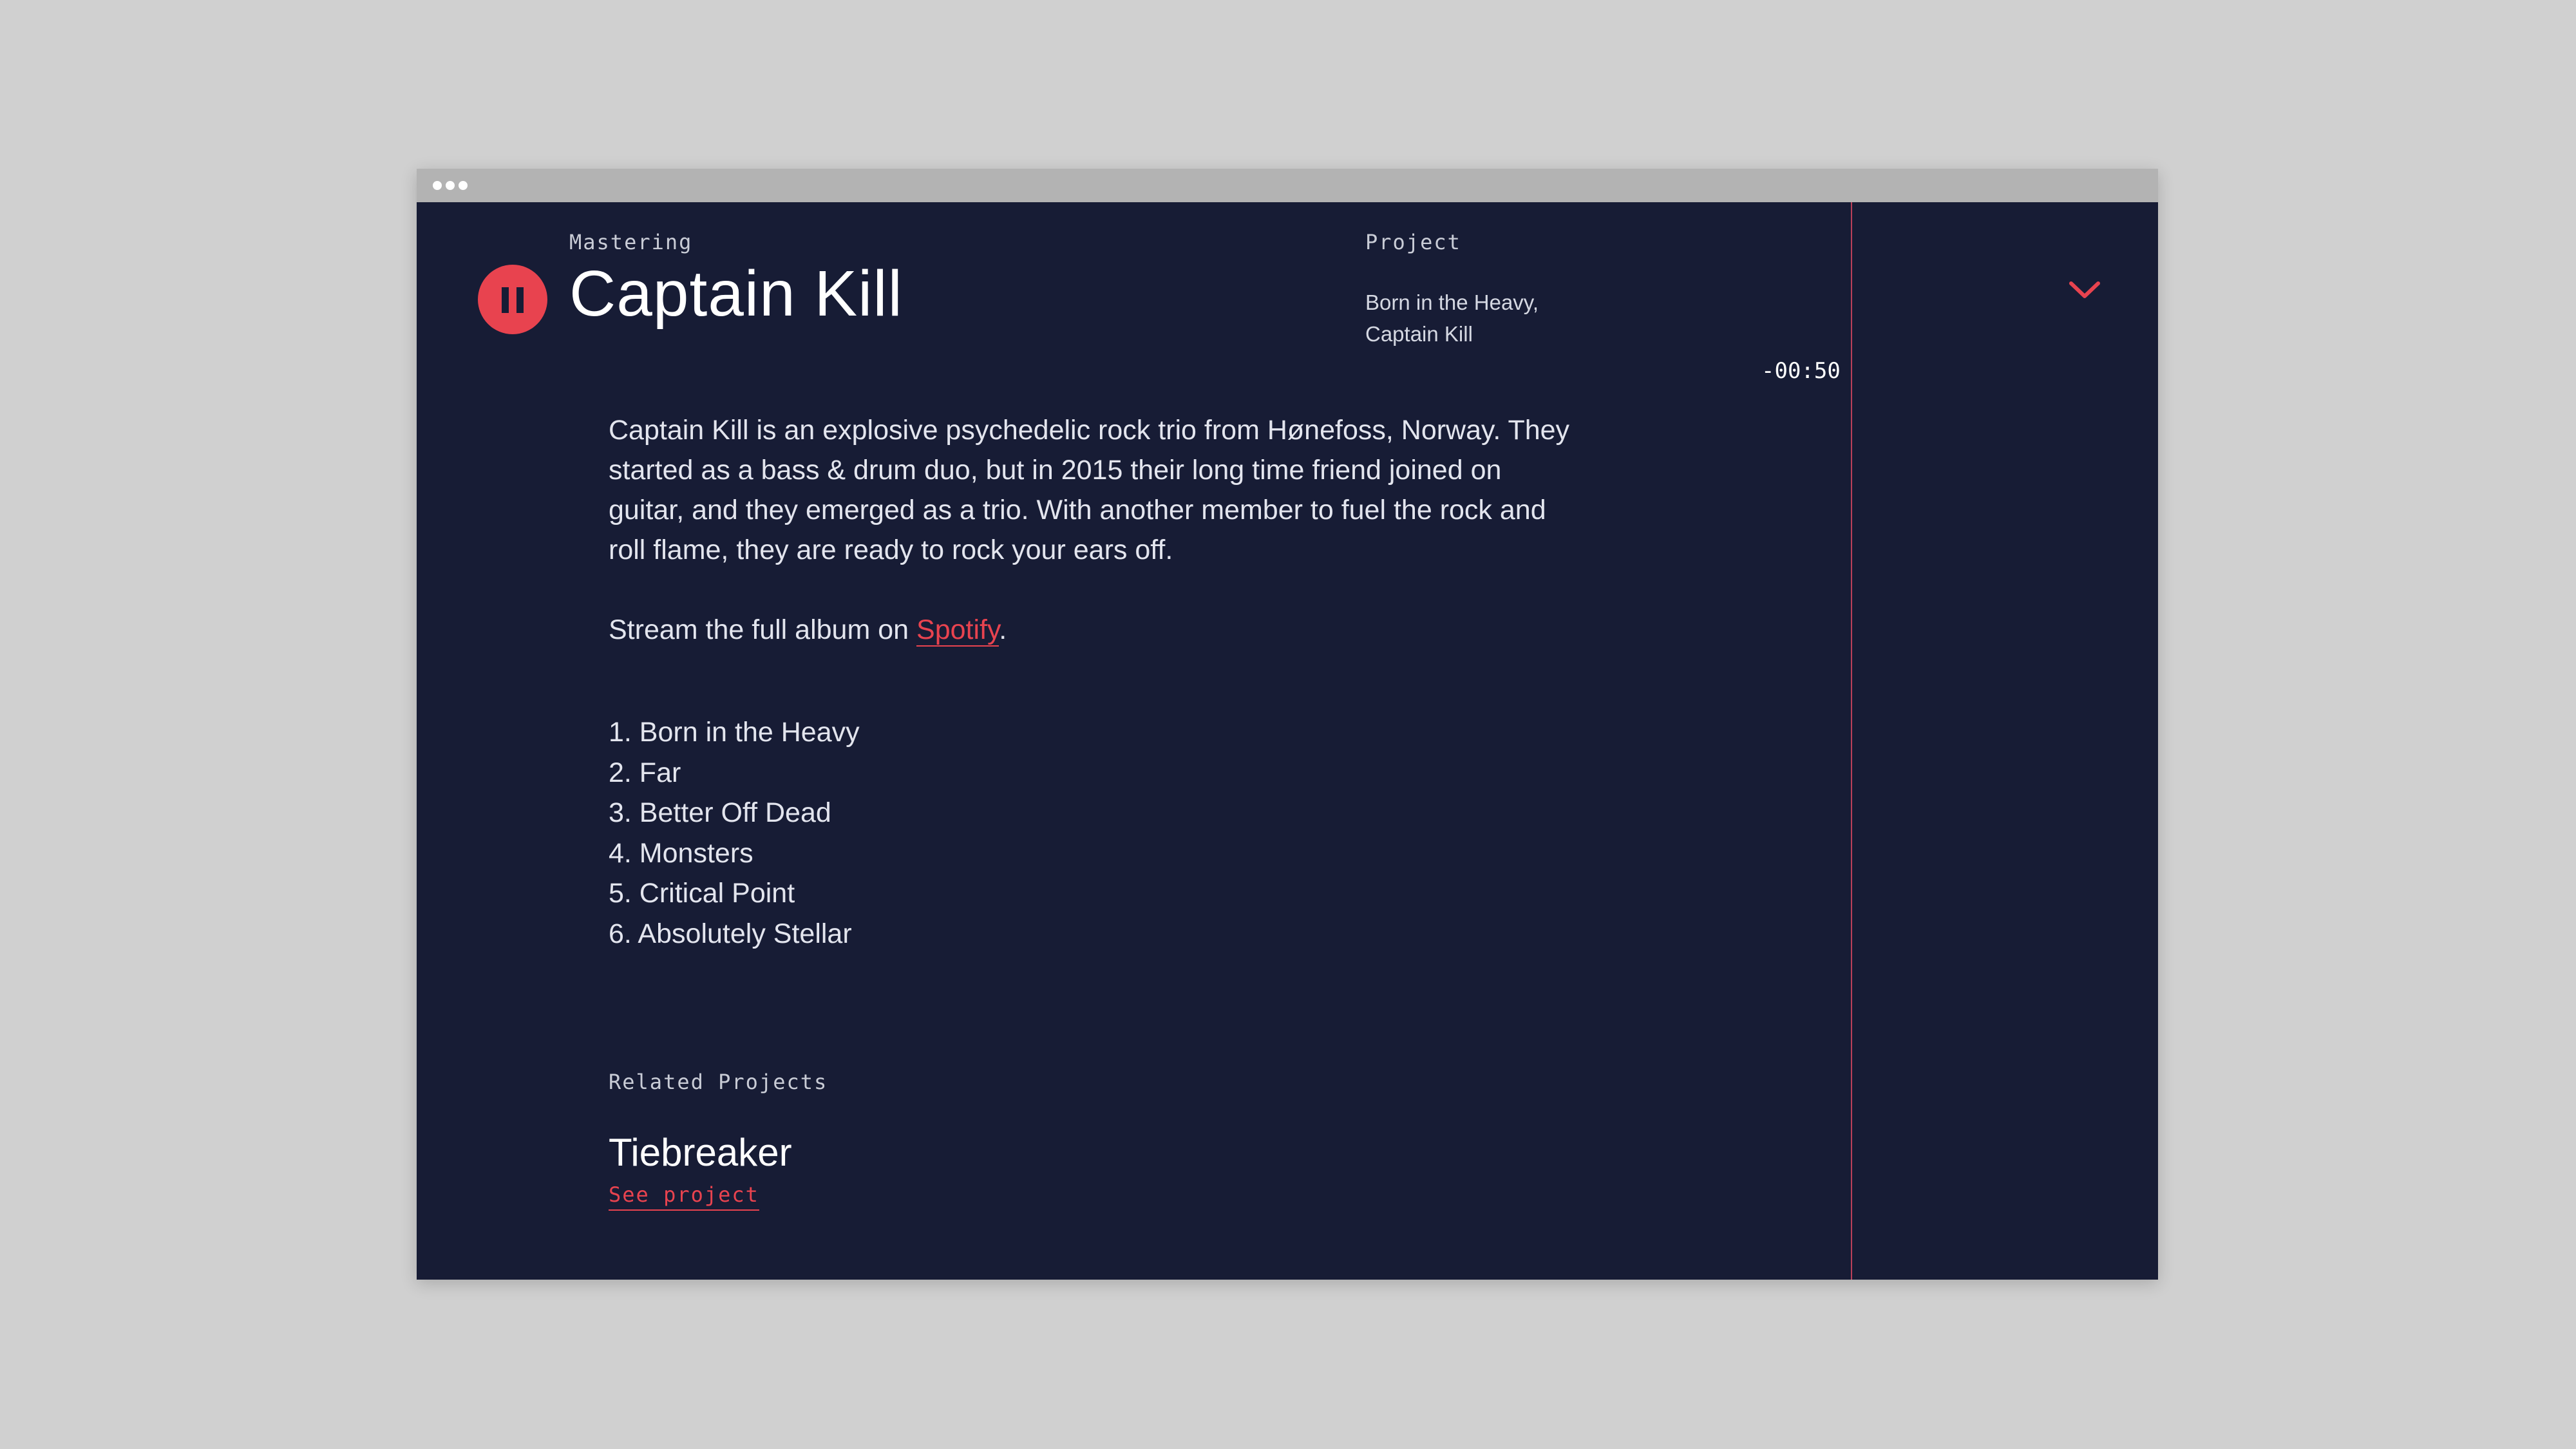  Describe the element at coordinates (1801, 371) in the screenshot. I see `time-remaining: -00:50` at that location.